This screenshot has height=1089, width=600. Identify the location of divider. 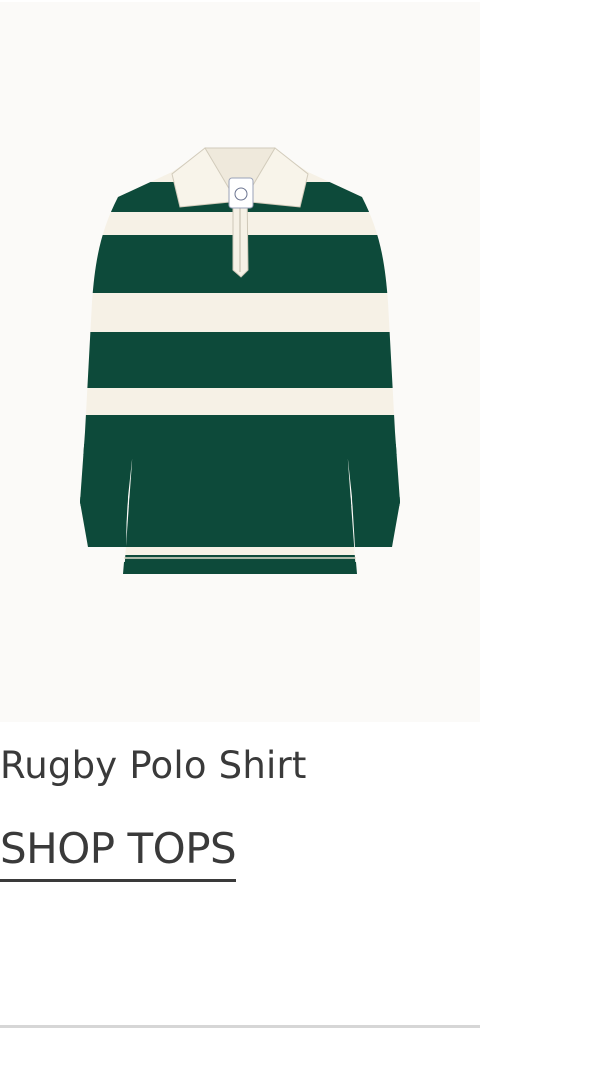
(240, 1026).